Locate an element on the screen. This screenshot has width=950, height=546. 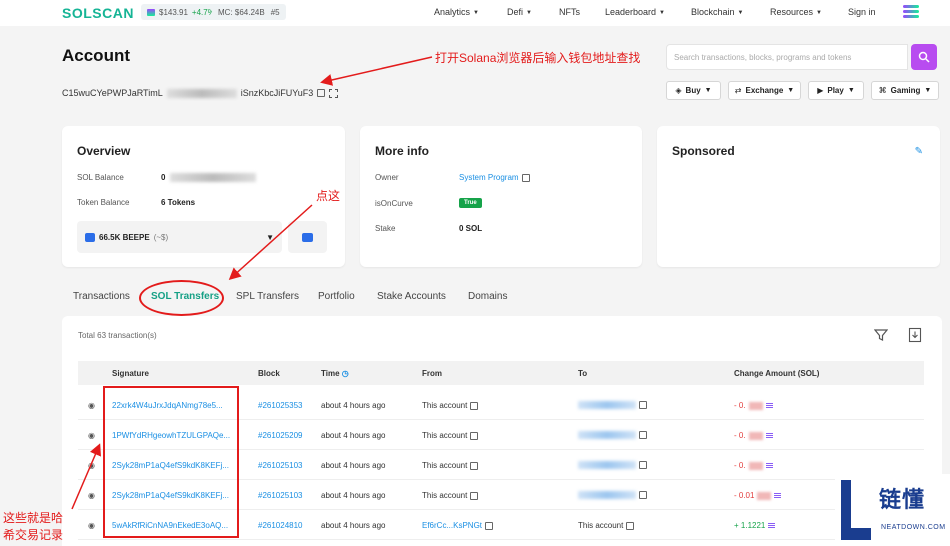
play-dropdown: ▶ Play ▼ is located at coordinates (836, 90).